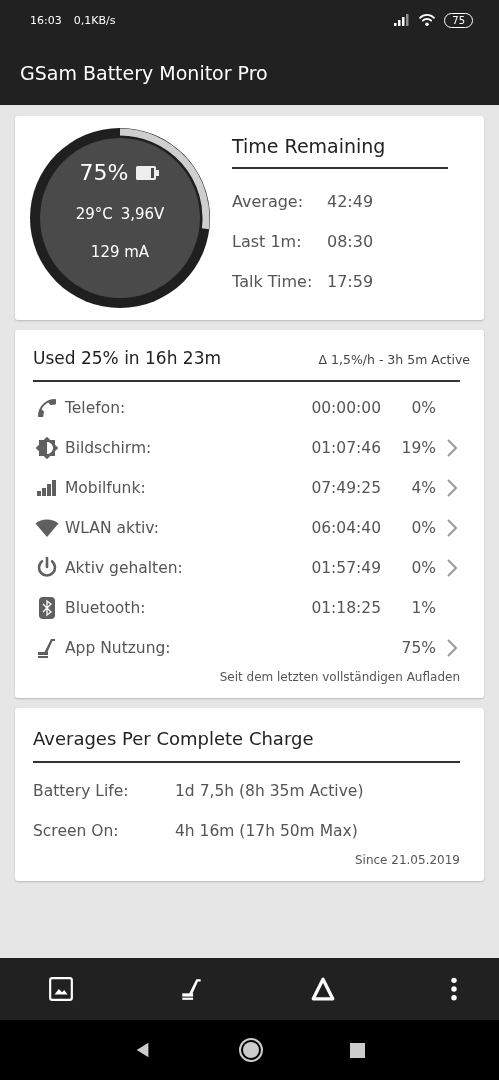  I want to click on stat-value: 4h 16m (17h 50m Max), so click(266, 831).